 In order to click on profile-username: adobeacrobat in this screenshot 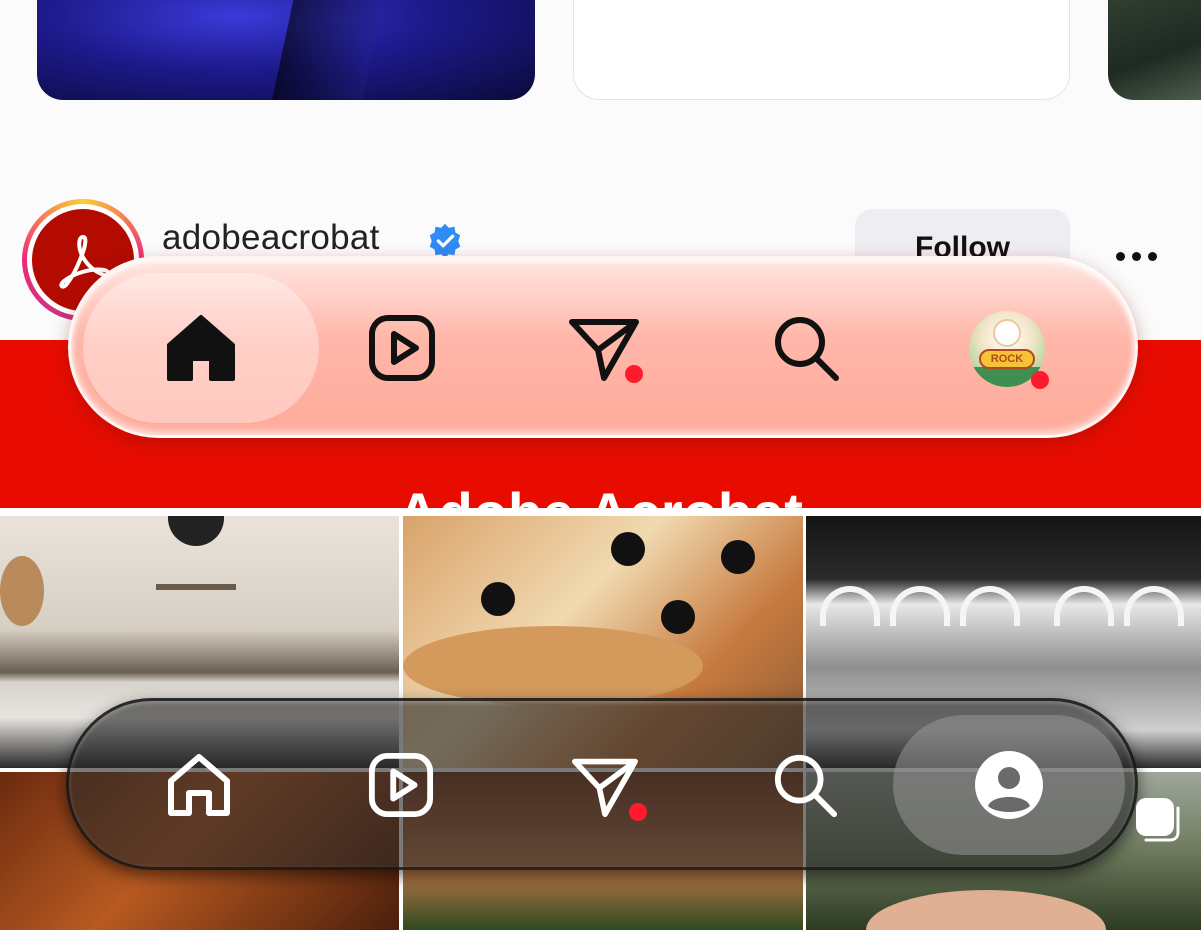, I will do `click(271, 238)`.